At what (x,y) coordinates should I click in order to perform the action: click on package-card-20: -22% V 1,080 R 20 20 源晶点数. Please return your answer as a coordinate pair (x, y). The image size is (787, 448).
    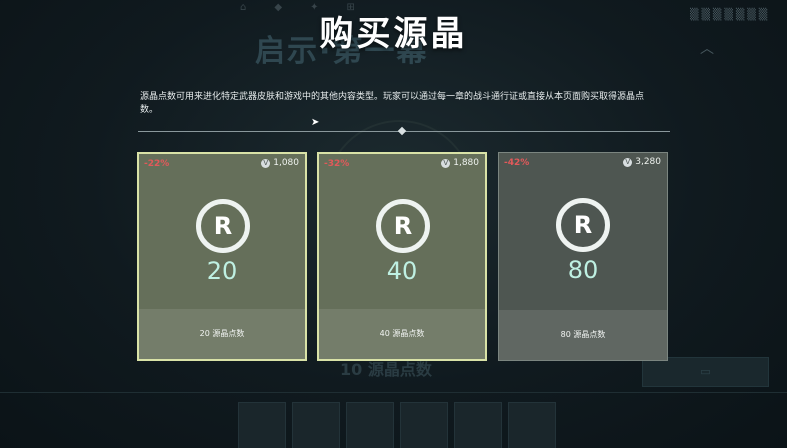
    Looking at the image, I should click on (222, 256).